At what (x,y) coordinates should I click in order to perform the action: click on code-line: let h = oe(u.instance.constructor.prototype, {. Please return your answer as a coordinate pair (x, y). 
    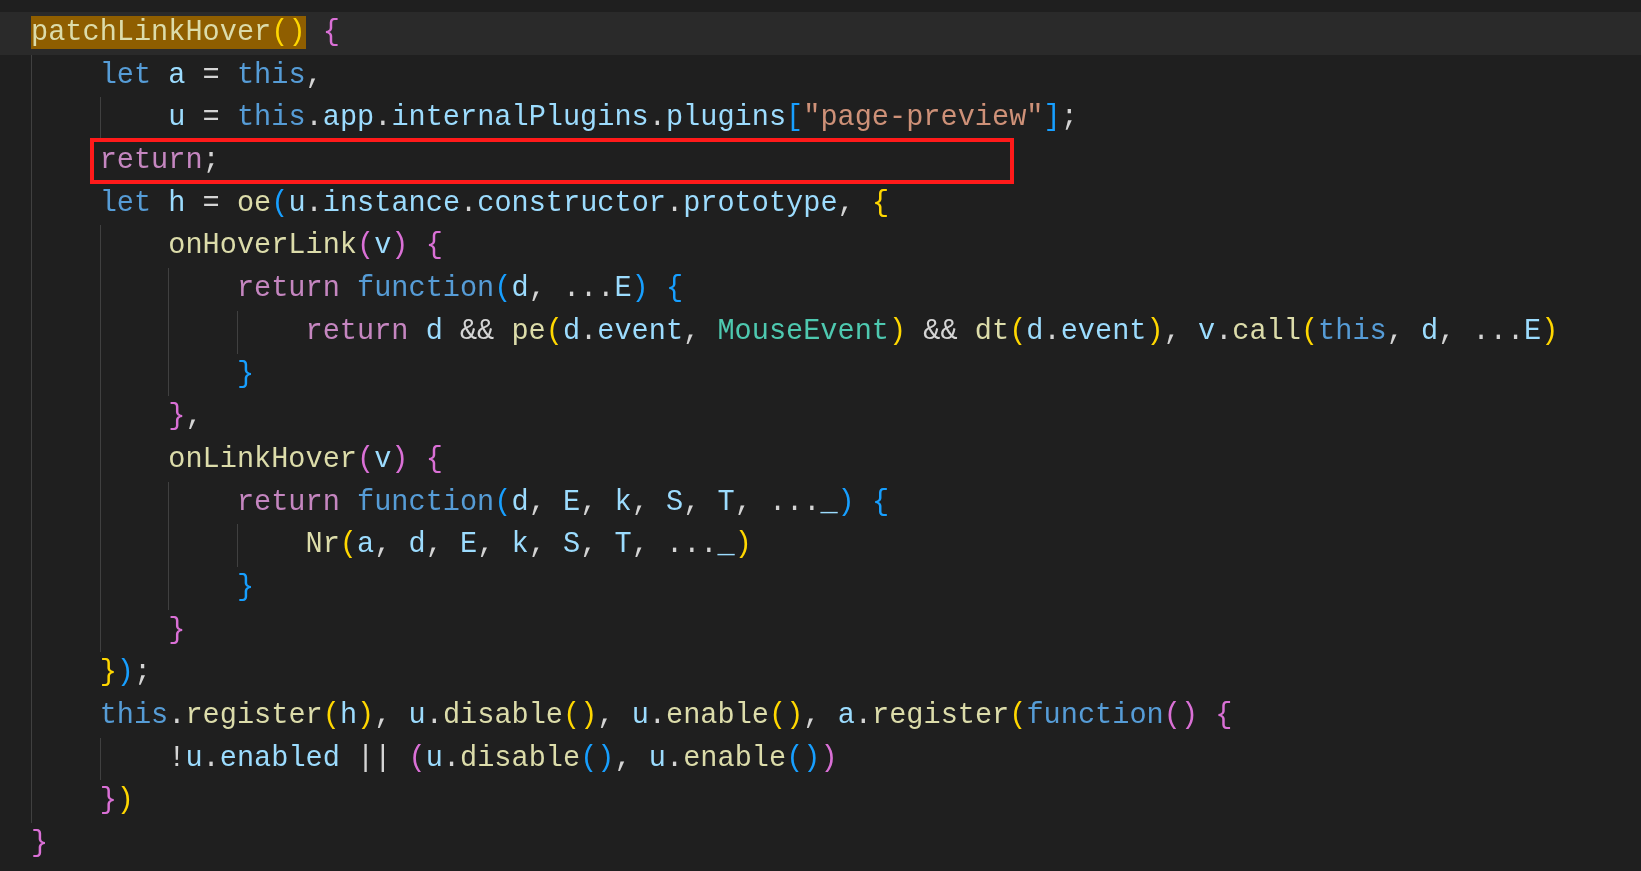
    Looking at the image, I should click on (494, 203).